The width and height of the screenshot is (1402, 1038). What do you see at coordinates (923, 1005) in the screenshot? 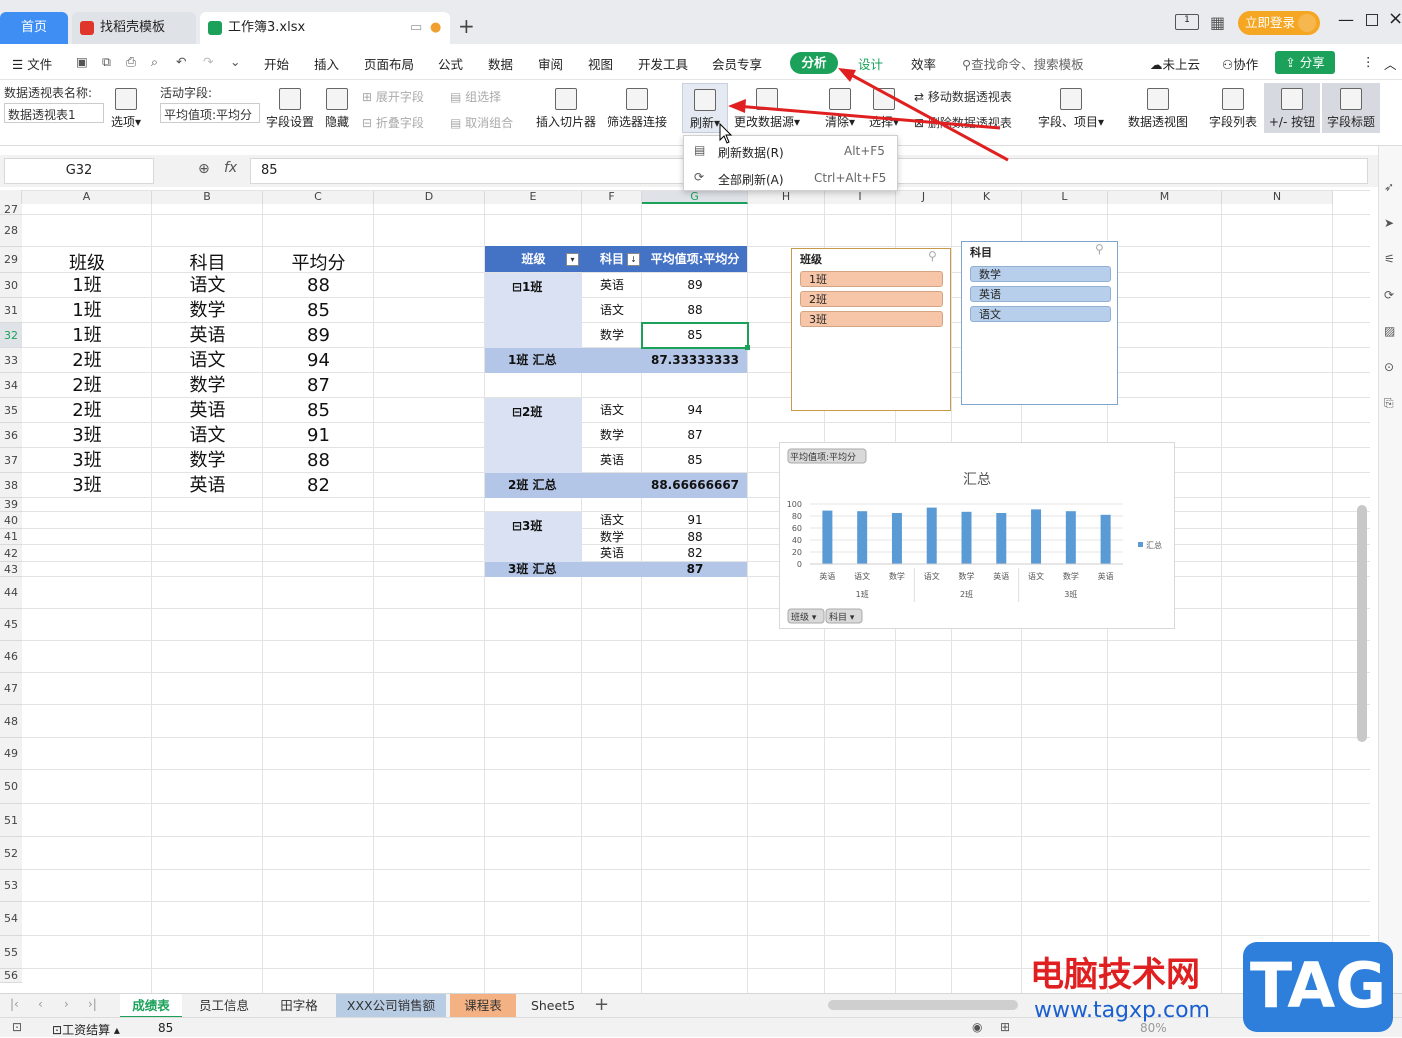
I see `horizontal-scrollbar-thumb` at bounding box center [923, 1005].